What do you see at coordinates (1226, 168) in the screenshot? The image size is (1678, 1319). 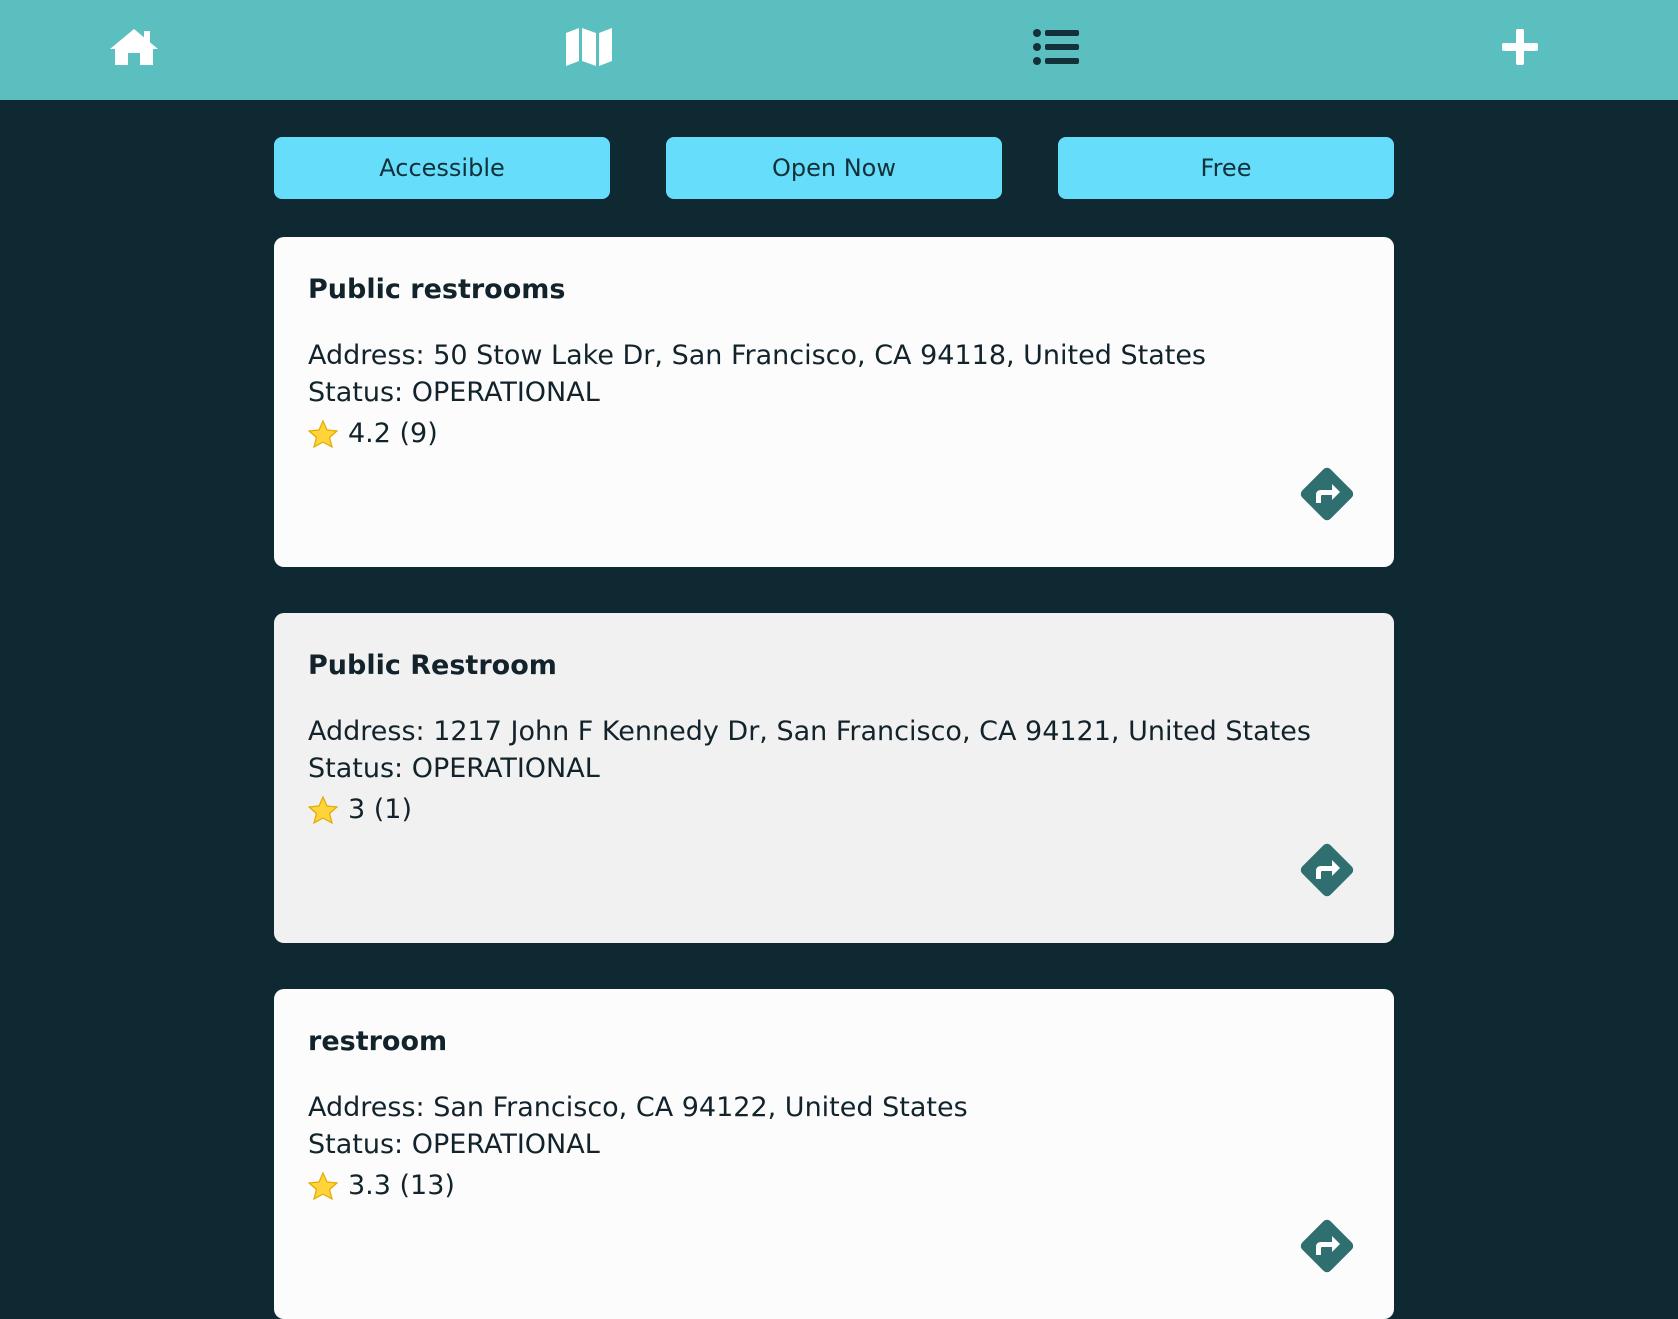 I see `filter-free-button: Free` at bounding box center [1226, 168].